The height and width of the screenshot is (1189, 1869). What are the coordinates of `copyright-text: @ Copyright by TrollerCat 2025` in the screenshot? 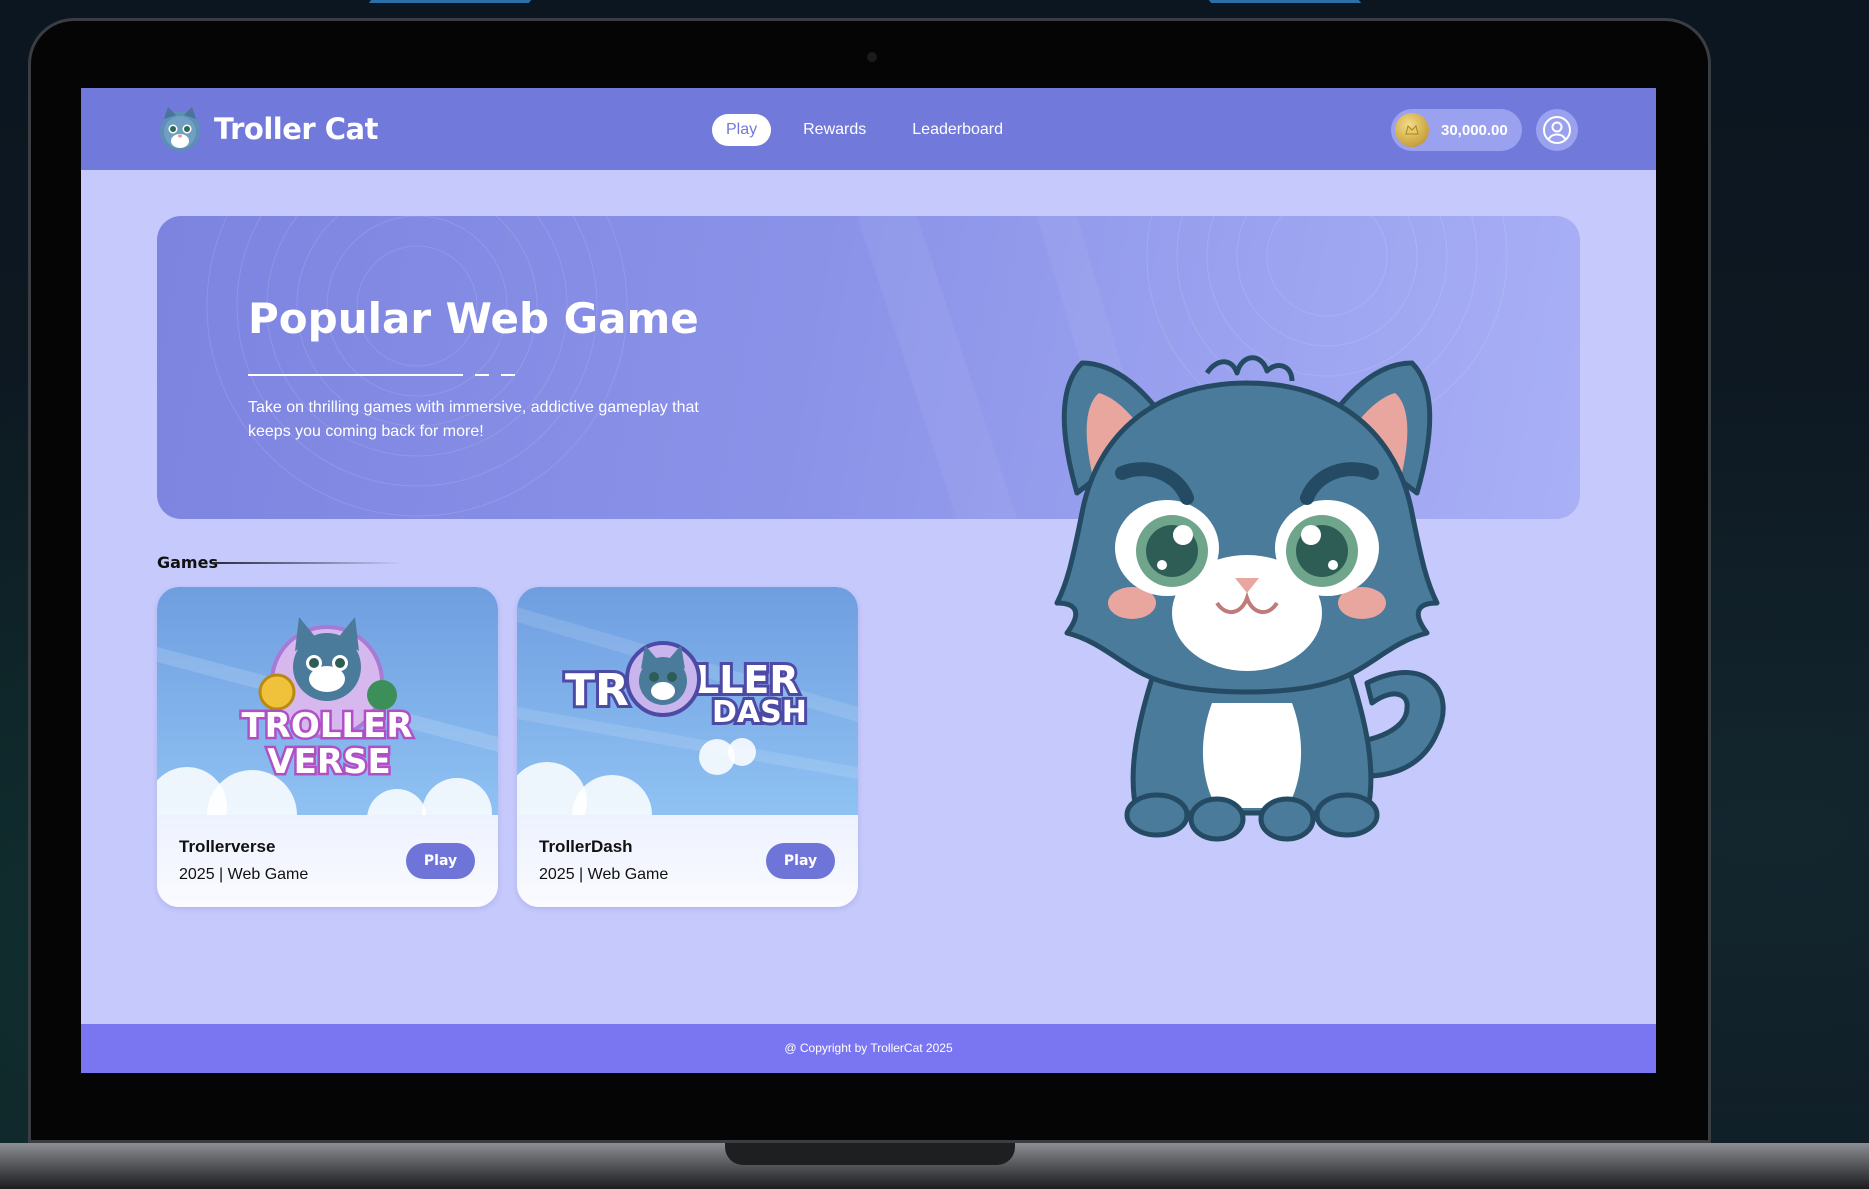 It's located at (868, 1048).